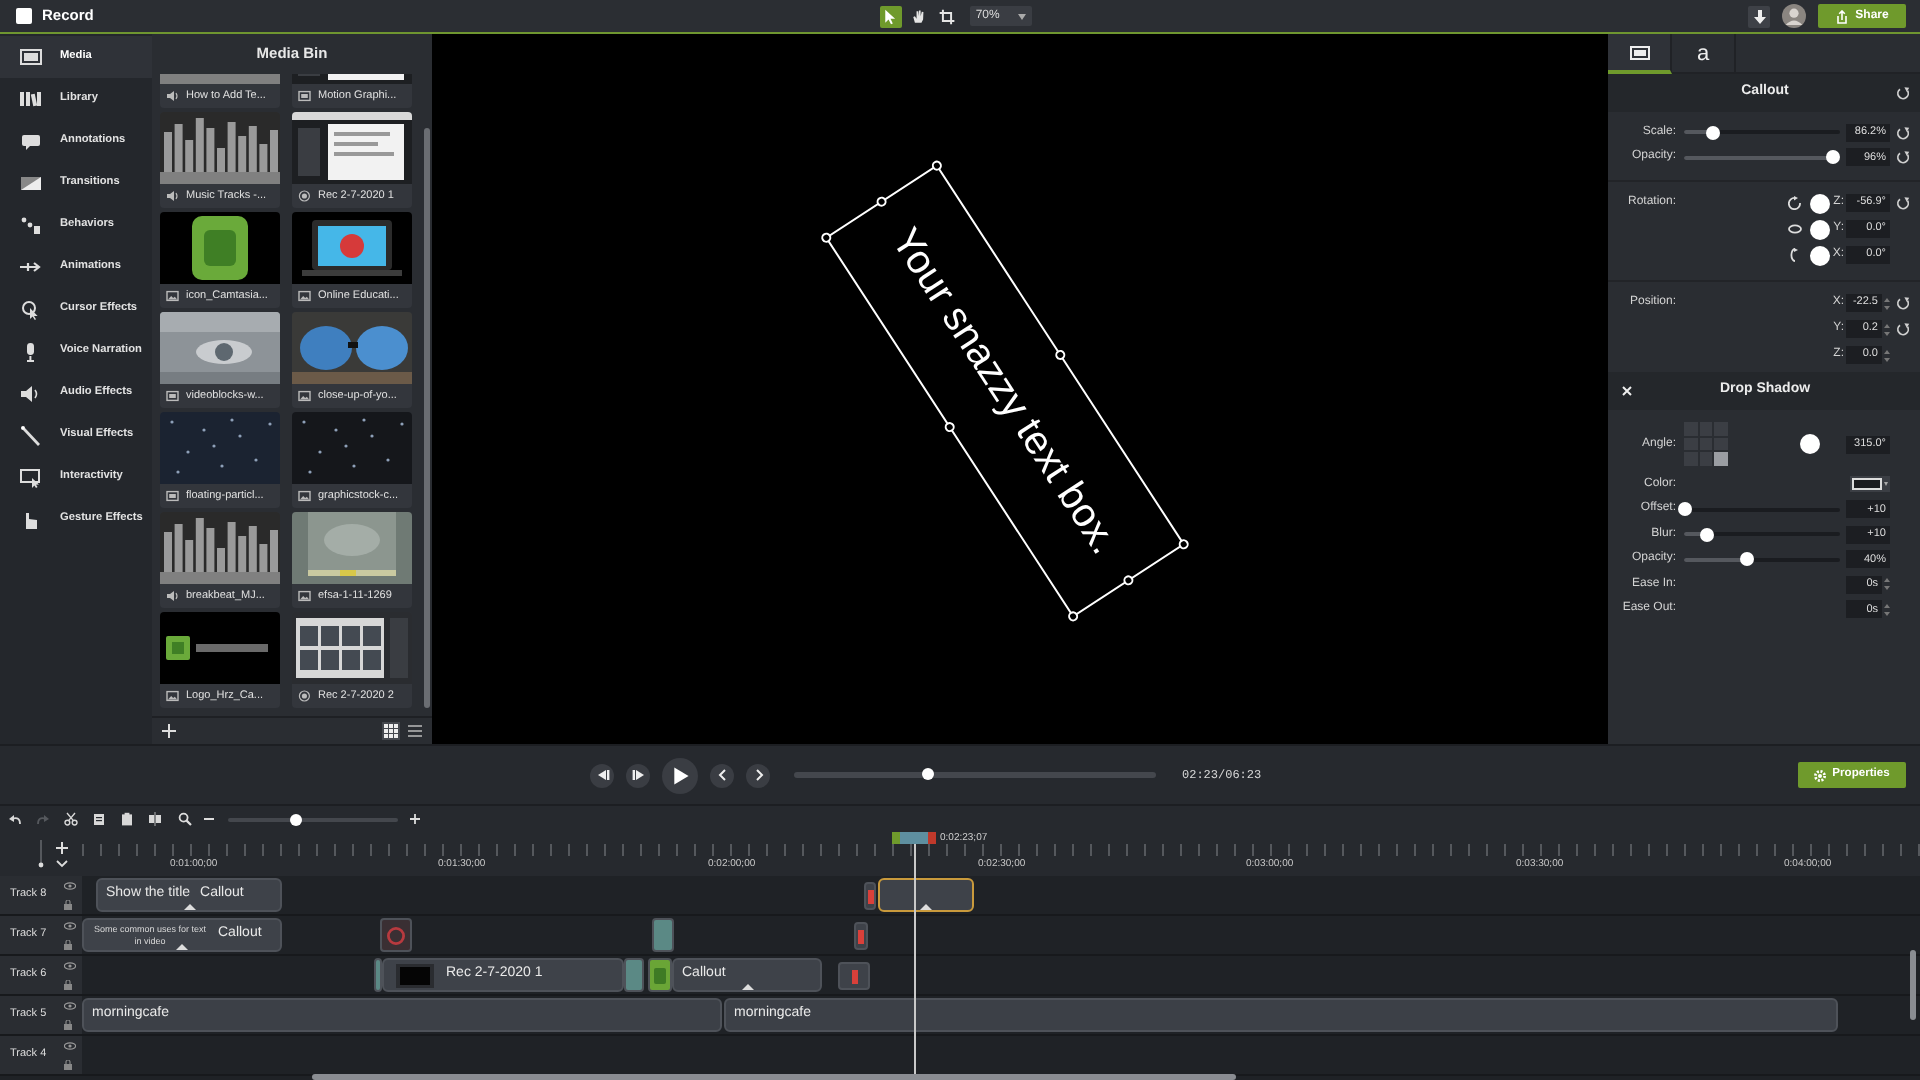 Image resolution: width=1920 pixels, height=1080 pixels. I want to click on reset-button, so click(1903, 93).